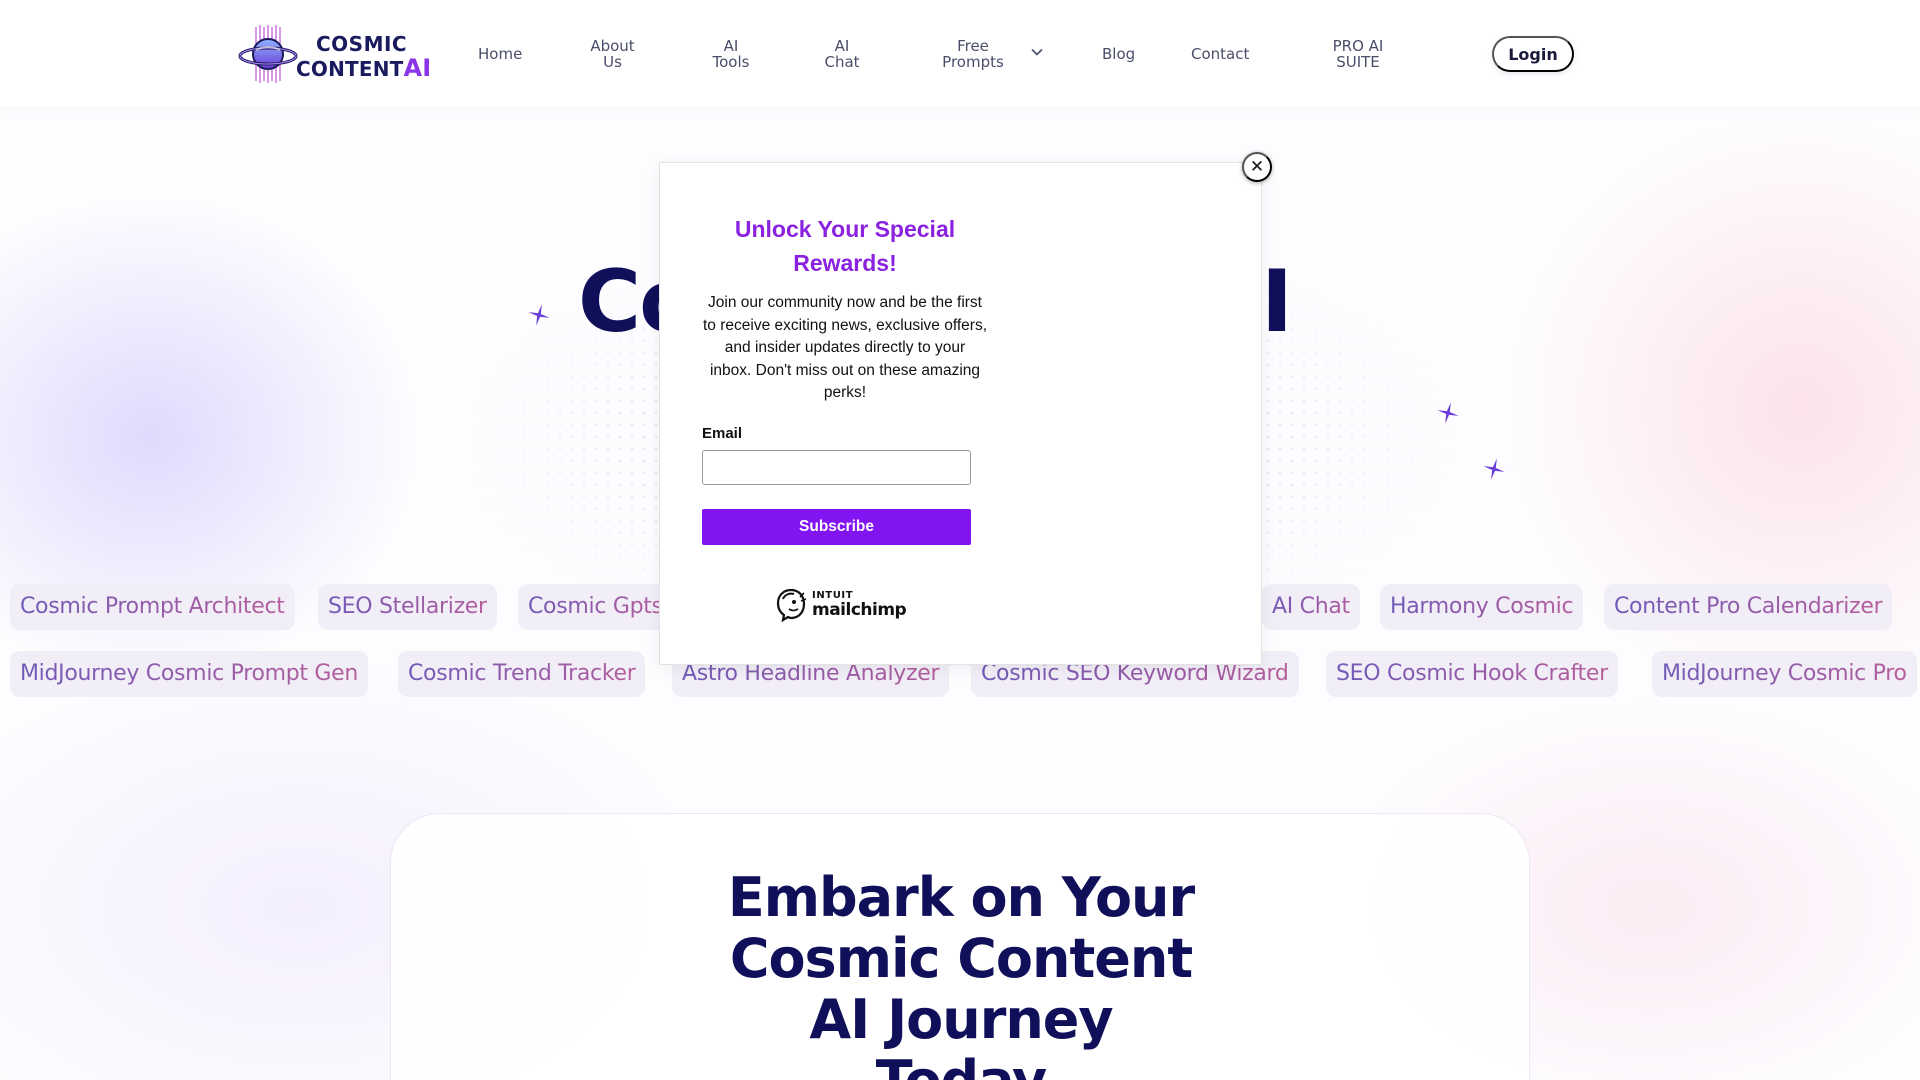  I want to click on tag-item: Harmony Cosmic, so click(1482, 607).